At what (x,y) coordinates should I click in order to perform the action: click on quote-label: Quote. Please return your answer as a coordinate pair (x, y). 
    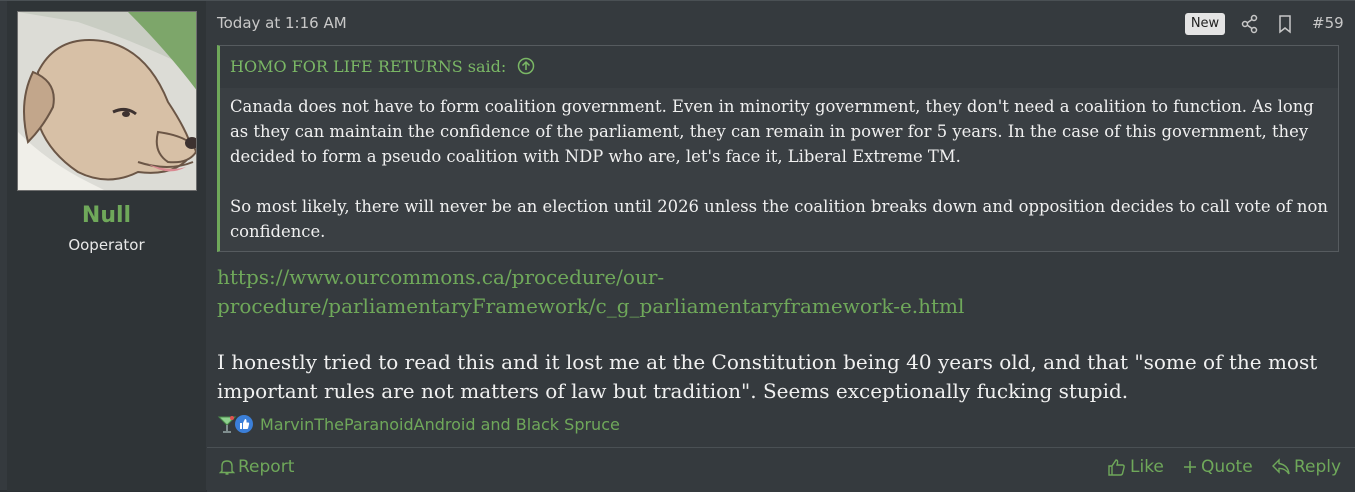
    Looking at the image, I should click on (1227, 467).